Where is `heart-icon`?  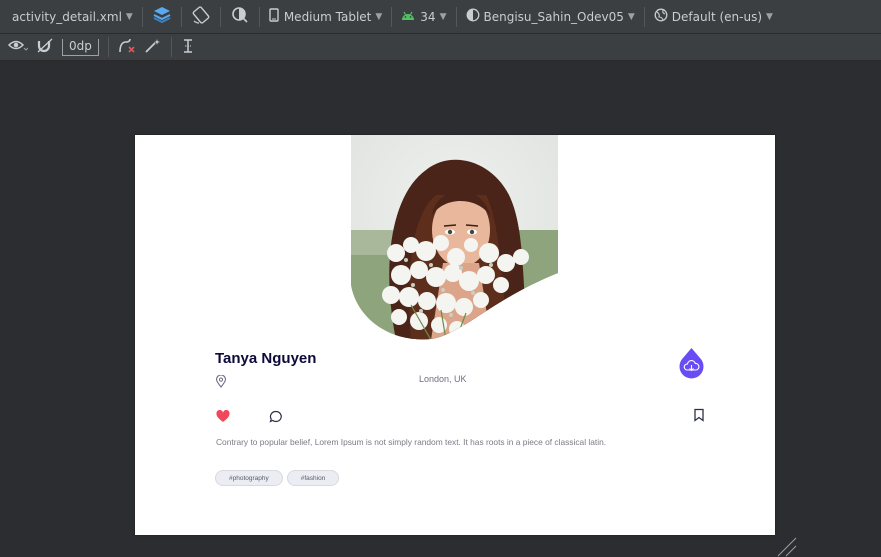
heart-icon is located at coordinates (223, 417).